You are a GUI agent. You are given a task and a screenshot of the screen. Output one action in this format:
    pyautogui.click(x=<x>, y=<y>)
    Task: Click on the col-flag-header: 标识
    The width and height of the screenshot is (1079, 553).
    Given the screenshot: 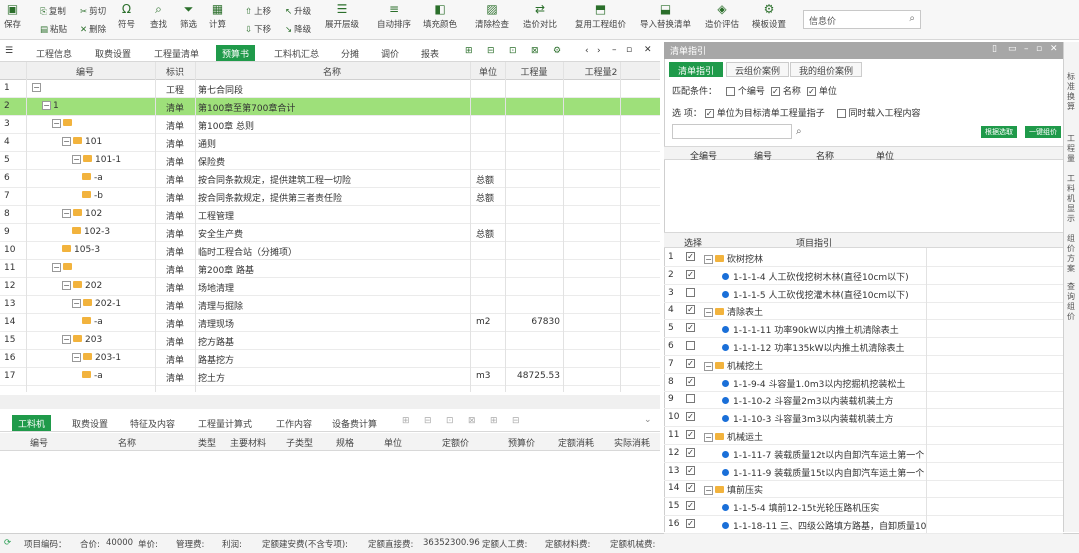 What is the action you would take?
    pyautogui.click(x=175, y=71)
    